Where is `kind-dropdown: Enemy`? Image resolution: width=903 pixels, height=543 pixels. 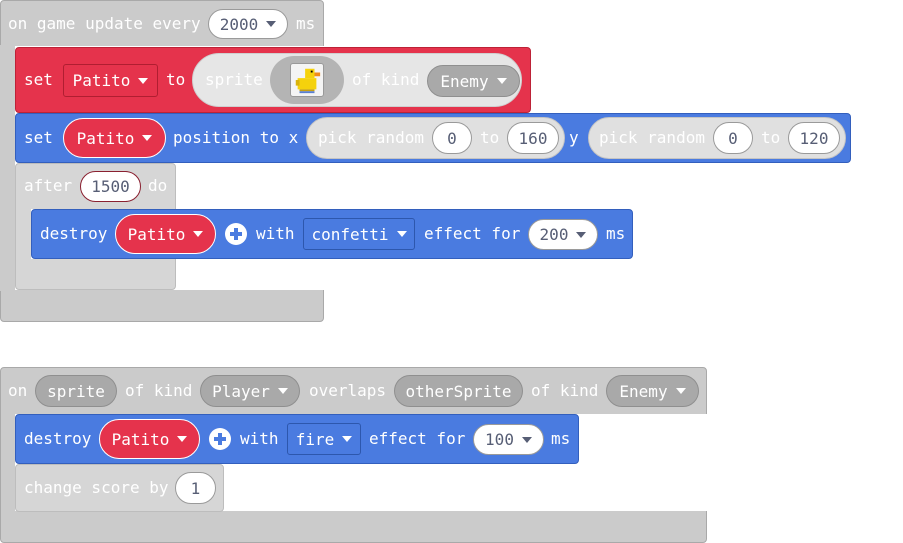 kind-dropdown: Enemy is located at coordinates (473, 81).